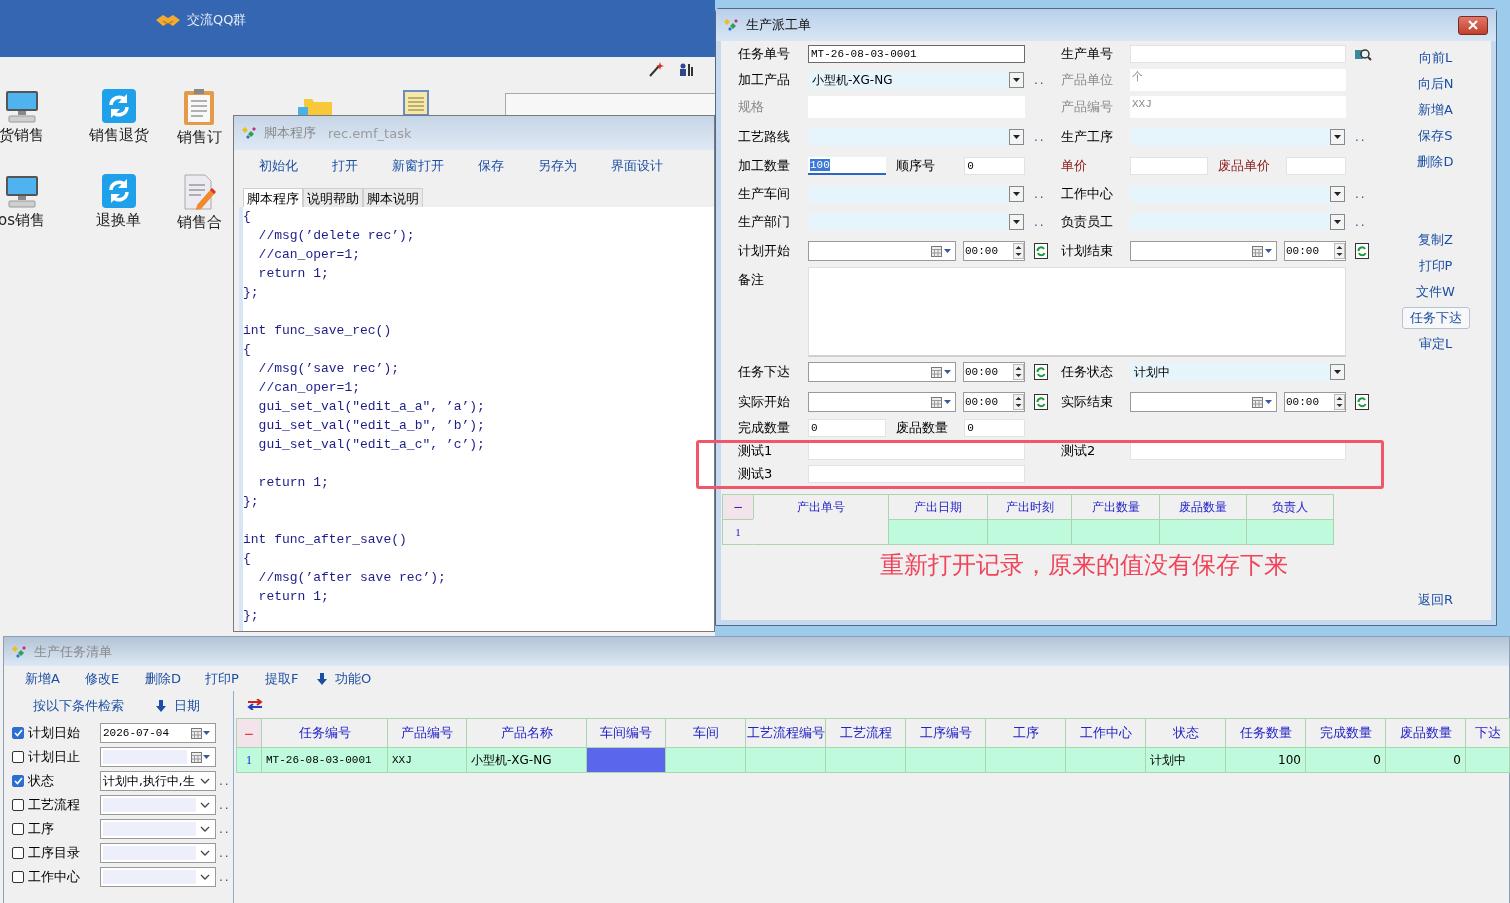 This screenshot has height=903, width=1510. What do you see at coordinates (1435, 110) in the screenshot?
I see `action-link: 新增A` at bounding box center [1435, 110].